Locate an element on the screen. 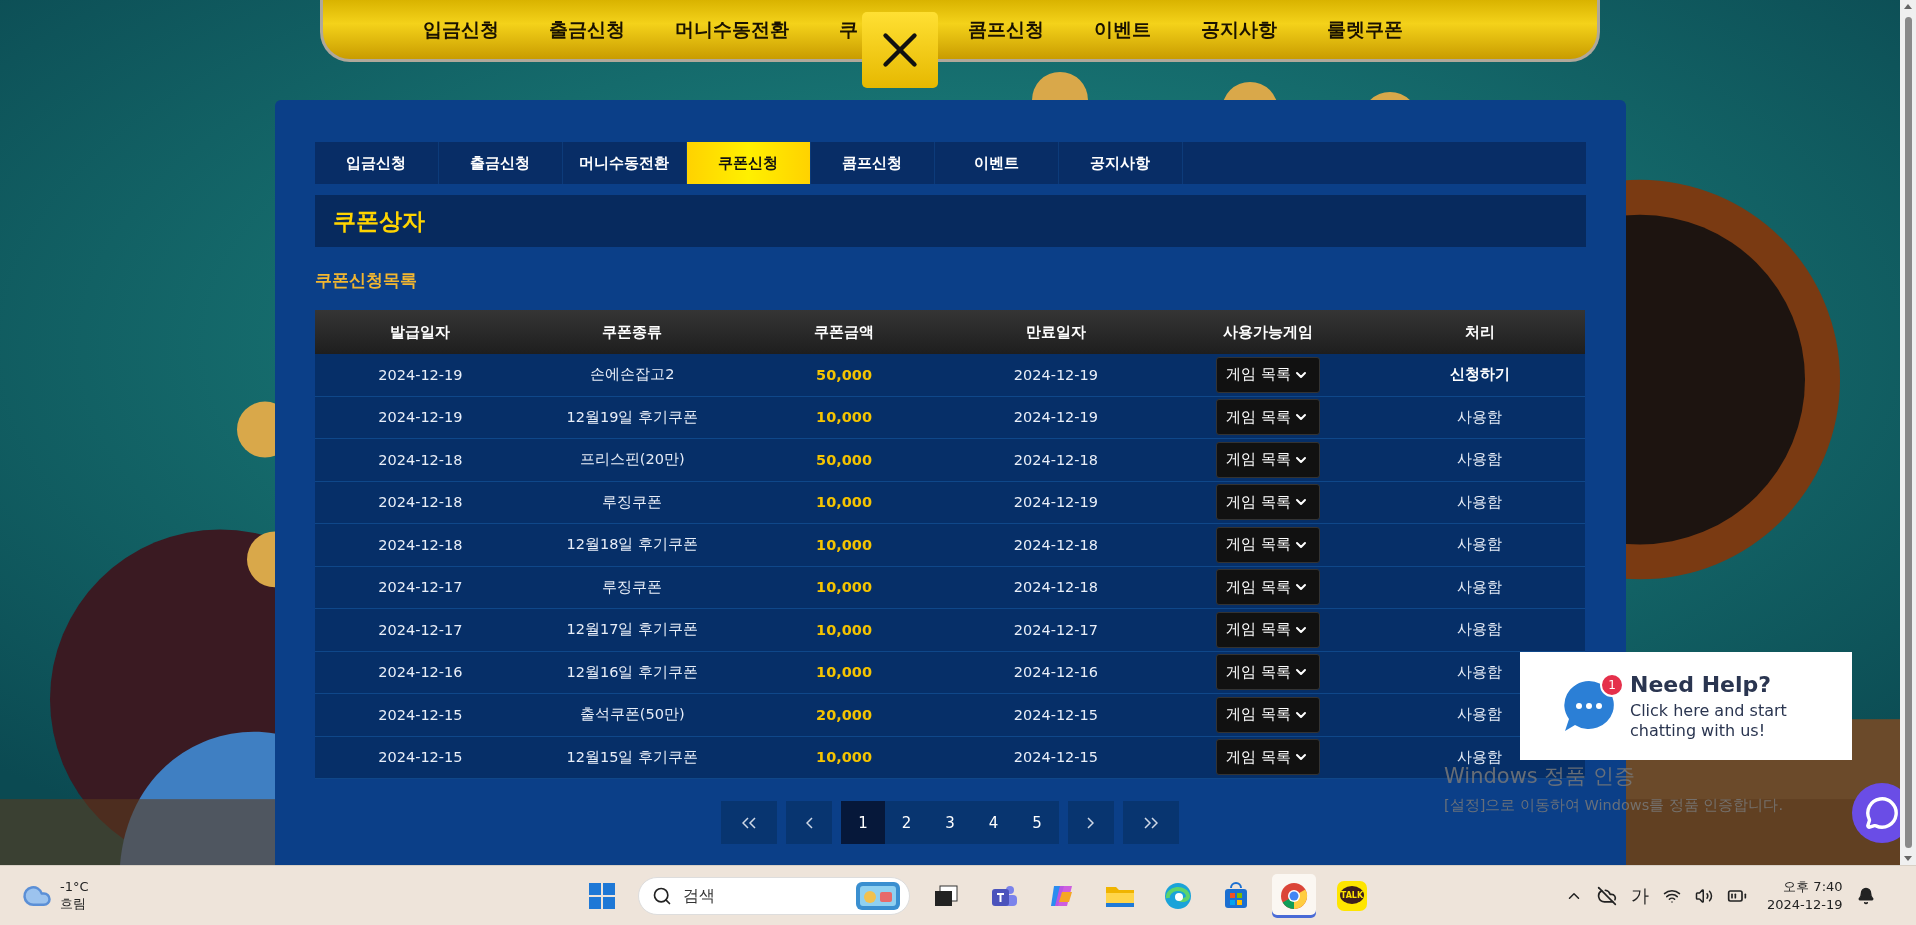 This screenshot has width=1916, height=925. bag-icon is located at coordinates (1236, 895).